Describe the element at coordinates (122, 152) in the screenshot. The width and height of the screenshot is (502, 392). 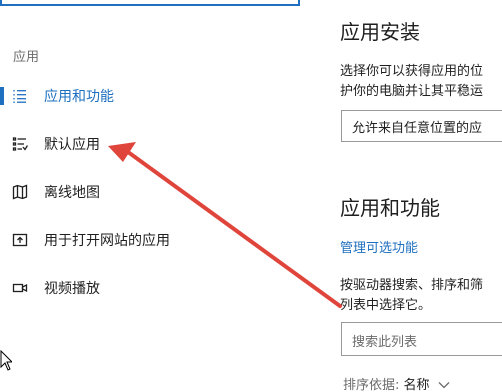
I see `annotation-arrow-head` at that location.